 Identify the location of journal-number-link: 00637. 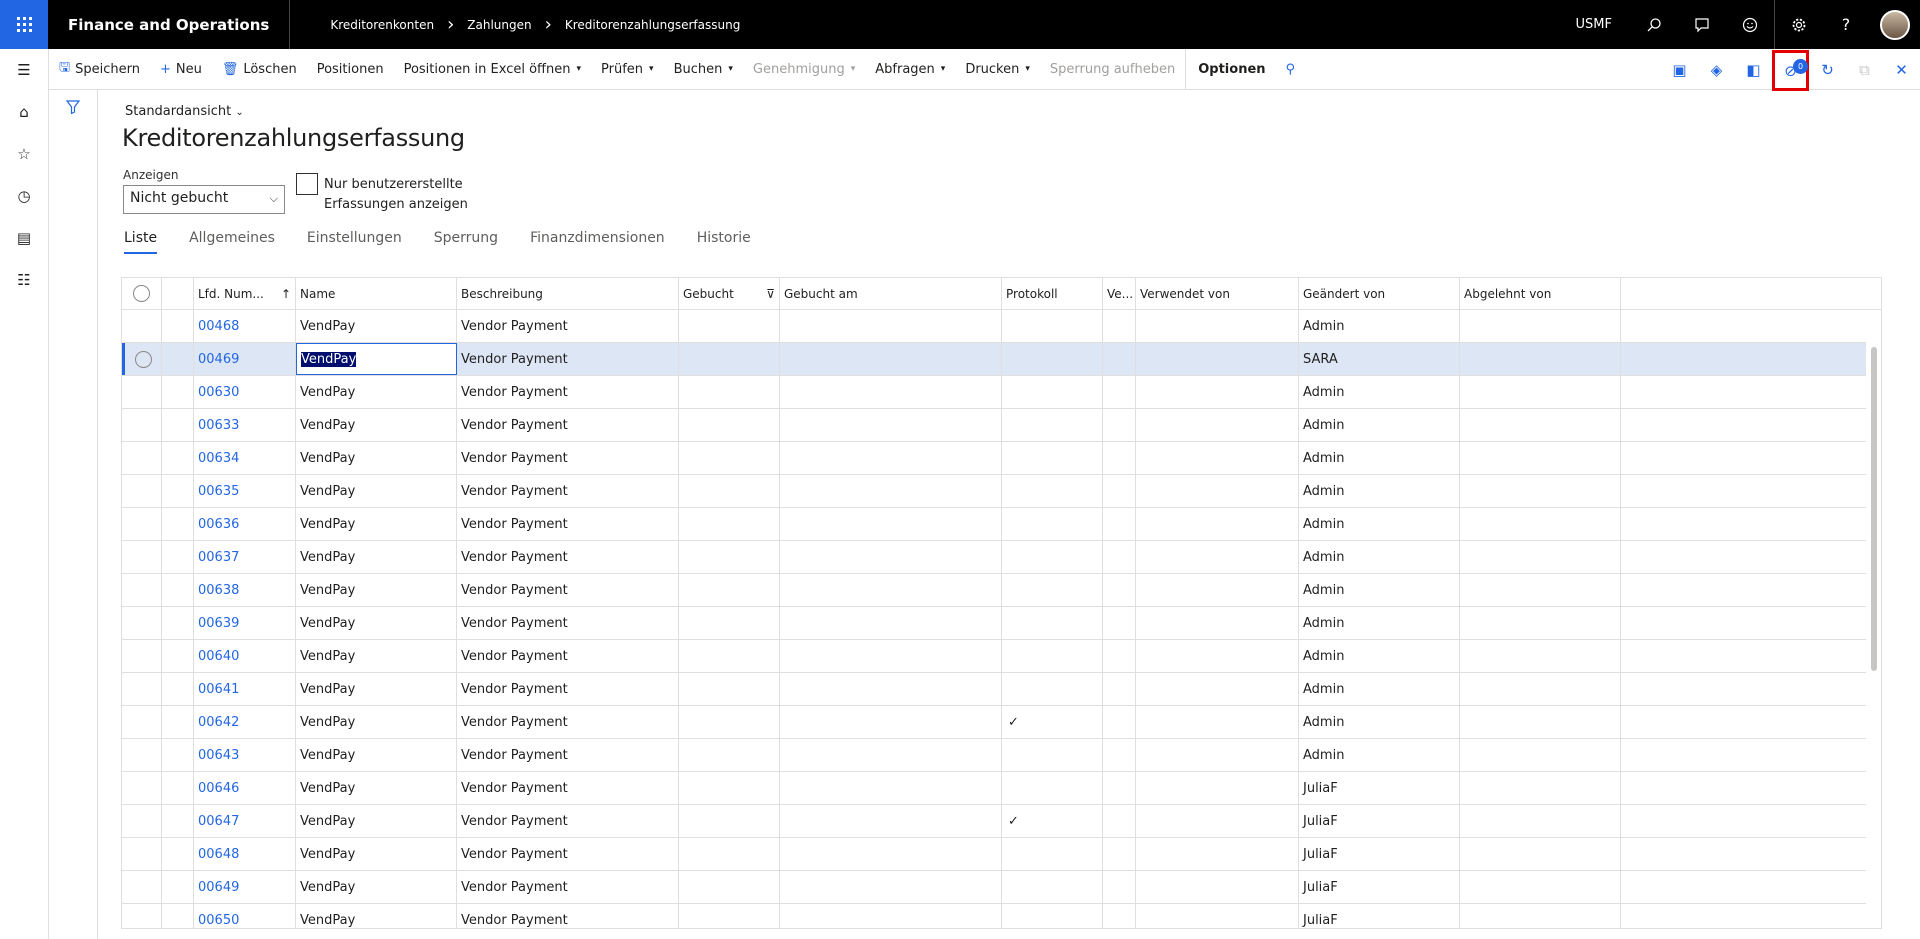
(245, 557).